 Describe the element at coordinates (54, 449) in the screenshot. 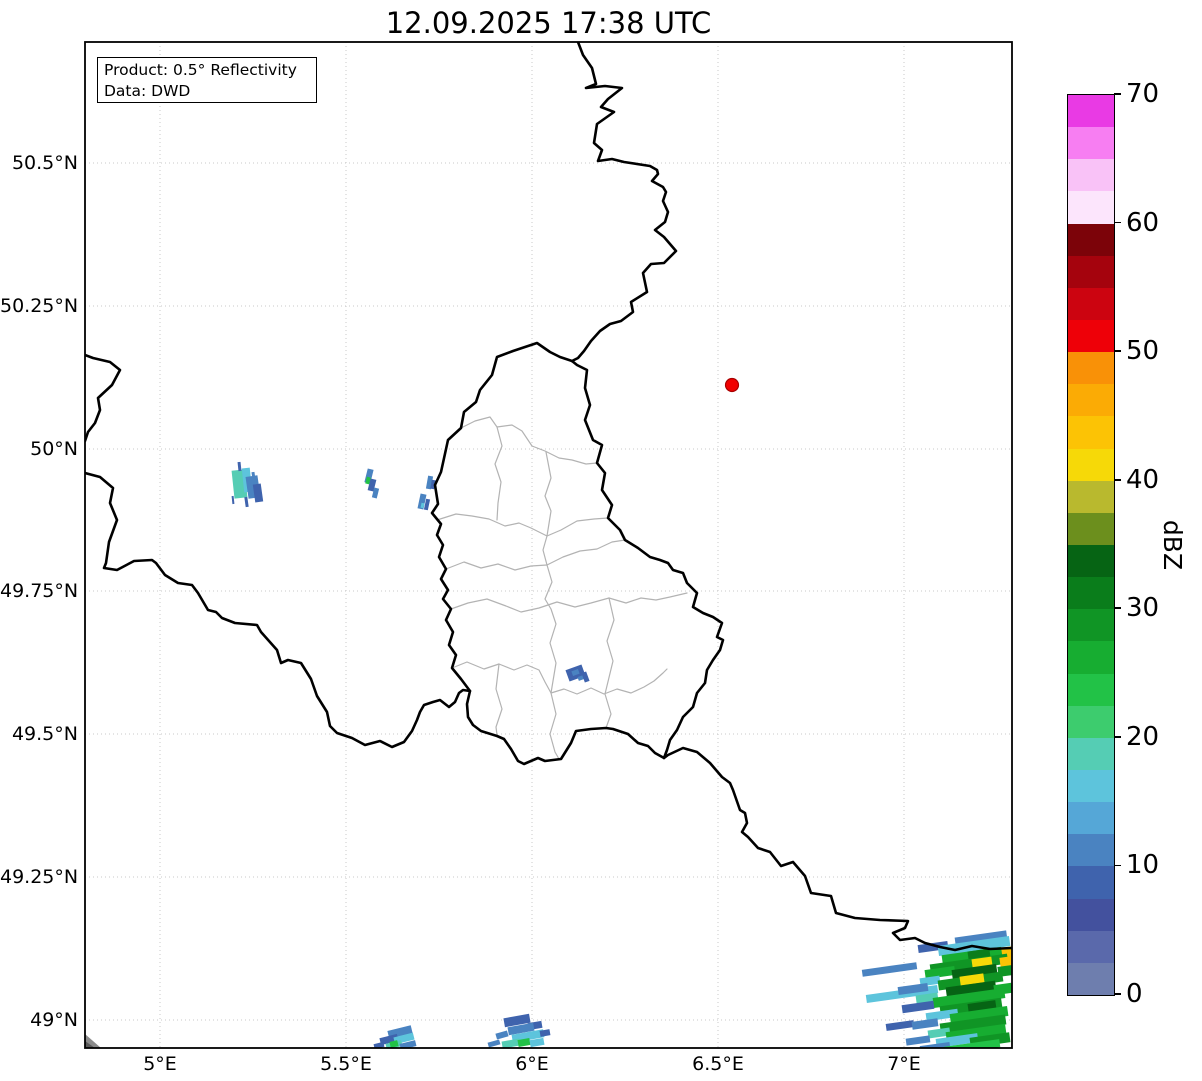

I see `y-tick-label: 50°N` at that location.